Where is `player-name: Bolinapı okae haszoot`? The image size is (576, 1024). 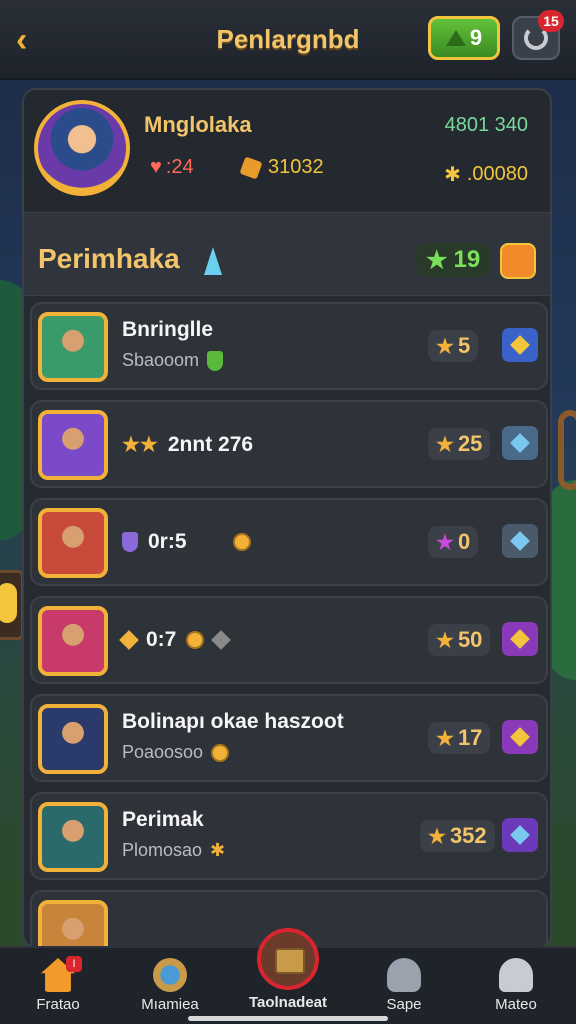
player-name: Bolinapı okae haszoot is located at coordinates (233, 721).